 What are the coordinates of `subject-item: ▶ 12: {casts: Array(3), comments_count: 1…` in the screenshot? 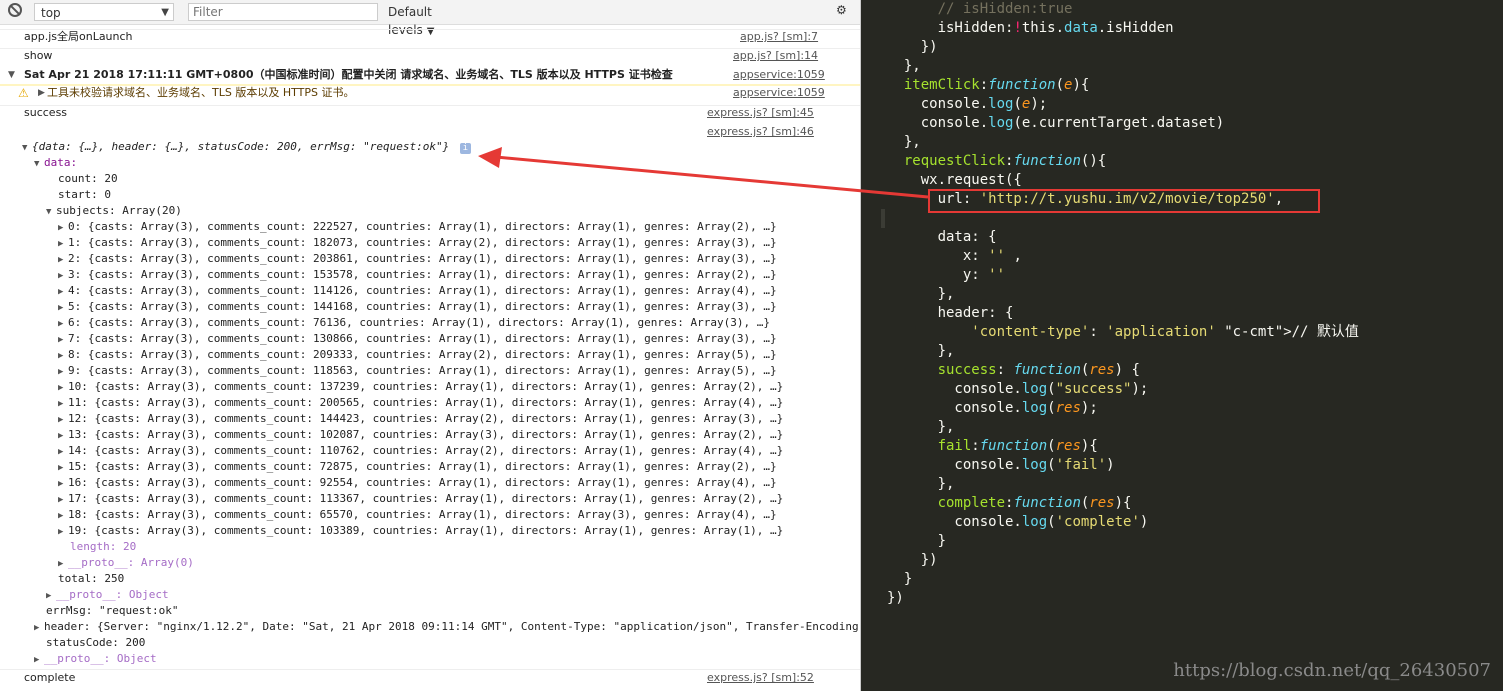 It's located at (420, 419).